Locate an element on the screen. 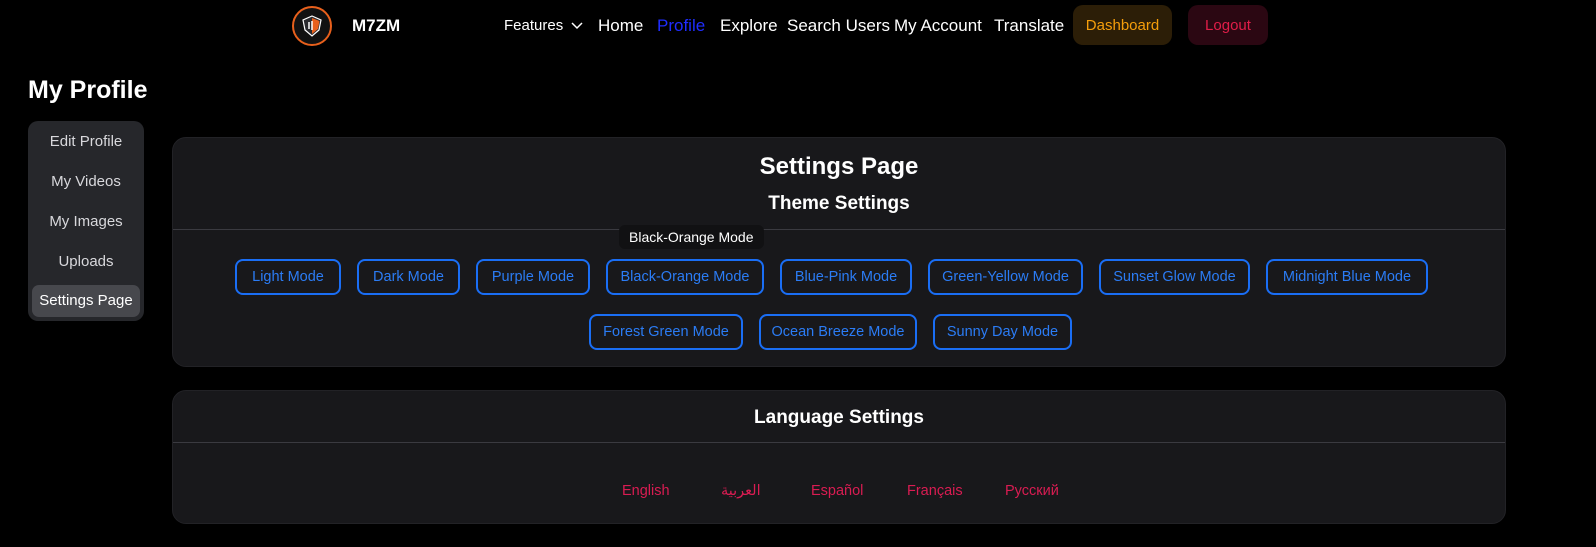  sidebar-item-uploads: Uploads is located at coordinates (86, 261).